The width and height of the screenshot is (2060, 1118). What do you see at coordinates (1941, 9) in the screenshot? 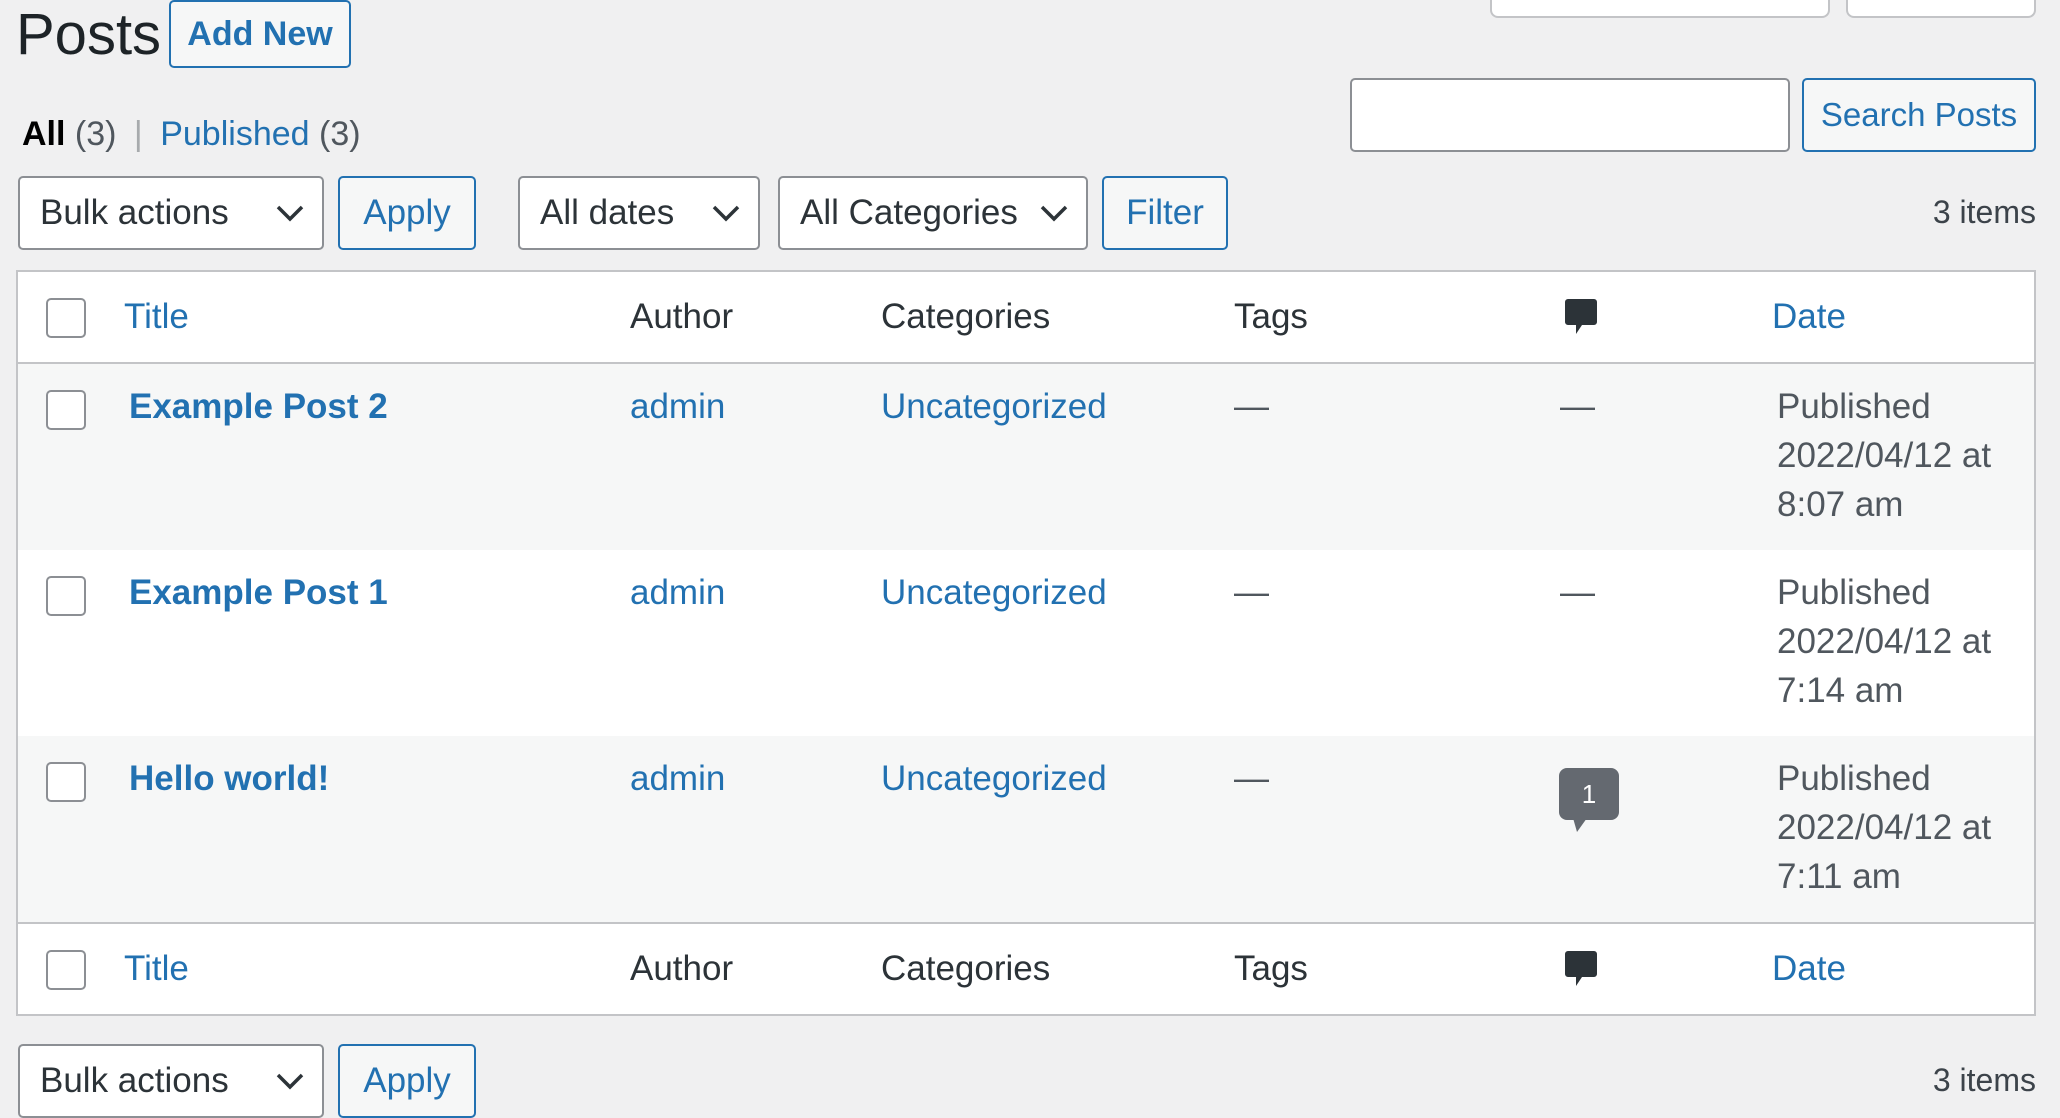
I see `help-button` at bounding box center [1941, 9].